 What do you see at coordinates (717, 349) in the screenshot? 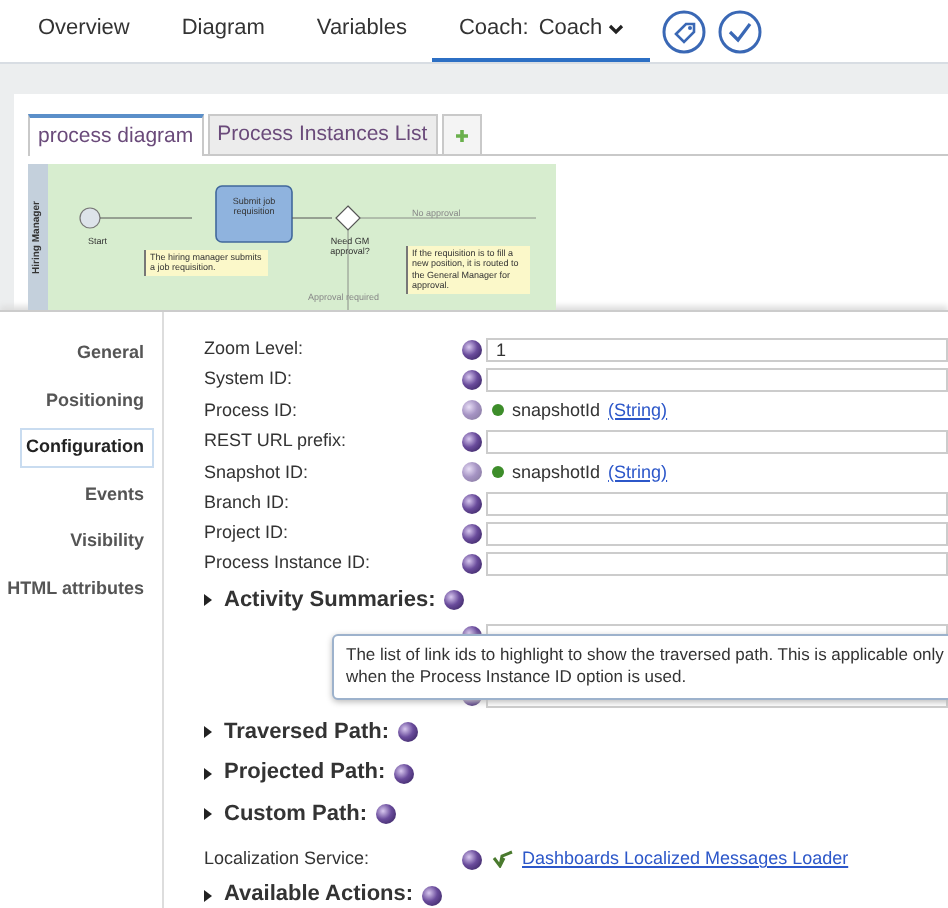
I see `text-field: 1` at bounding box center [717, 349].